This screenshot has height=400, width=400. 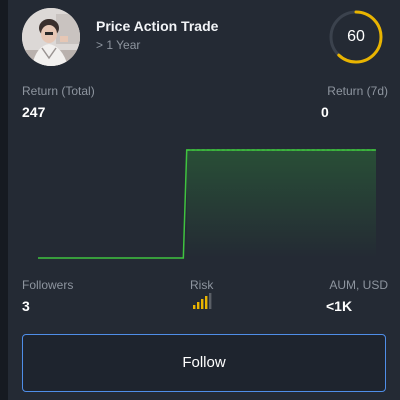 What do you see at coordinates (34, 112) in the screenshot?
I see `return-total-value: 247` at bounding box center [34, 112].